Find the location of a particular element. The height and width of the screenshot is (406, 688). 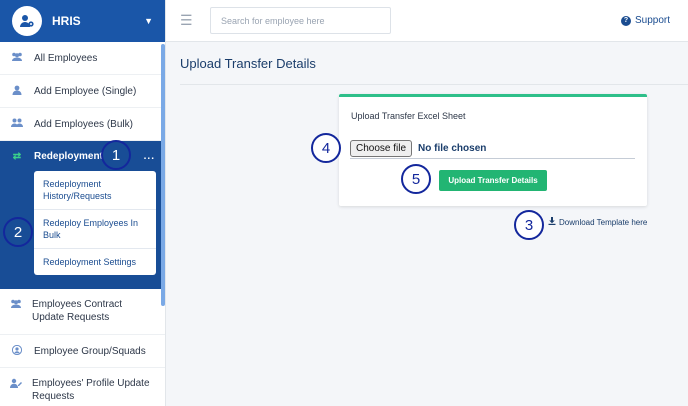

user-cog-icon is located at coordinates (27, 21).